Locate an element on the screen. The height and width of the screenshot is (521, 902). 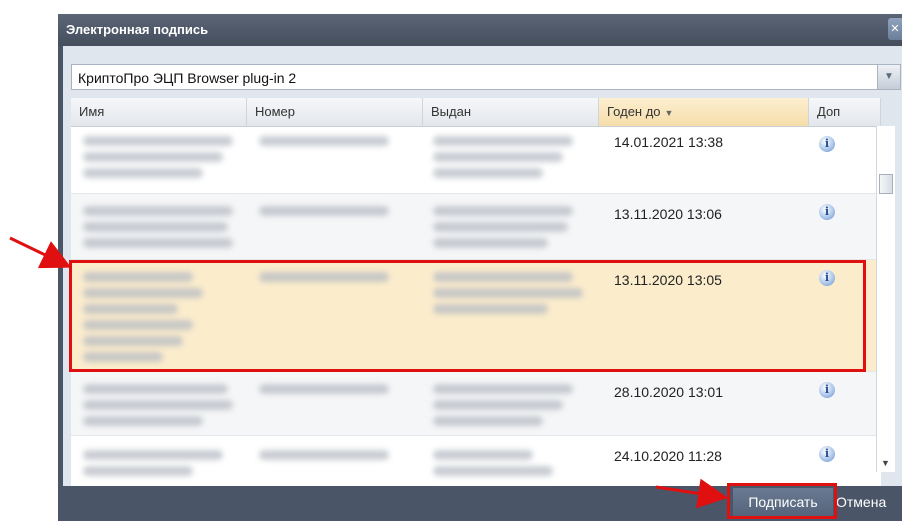
plugin-select-value: КриптоПро ЭЦП Browser plug-in 2 is located at coordinates (187, 78).